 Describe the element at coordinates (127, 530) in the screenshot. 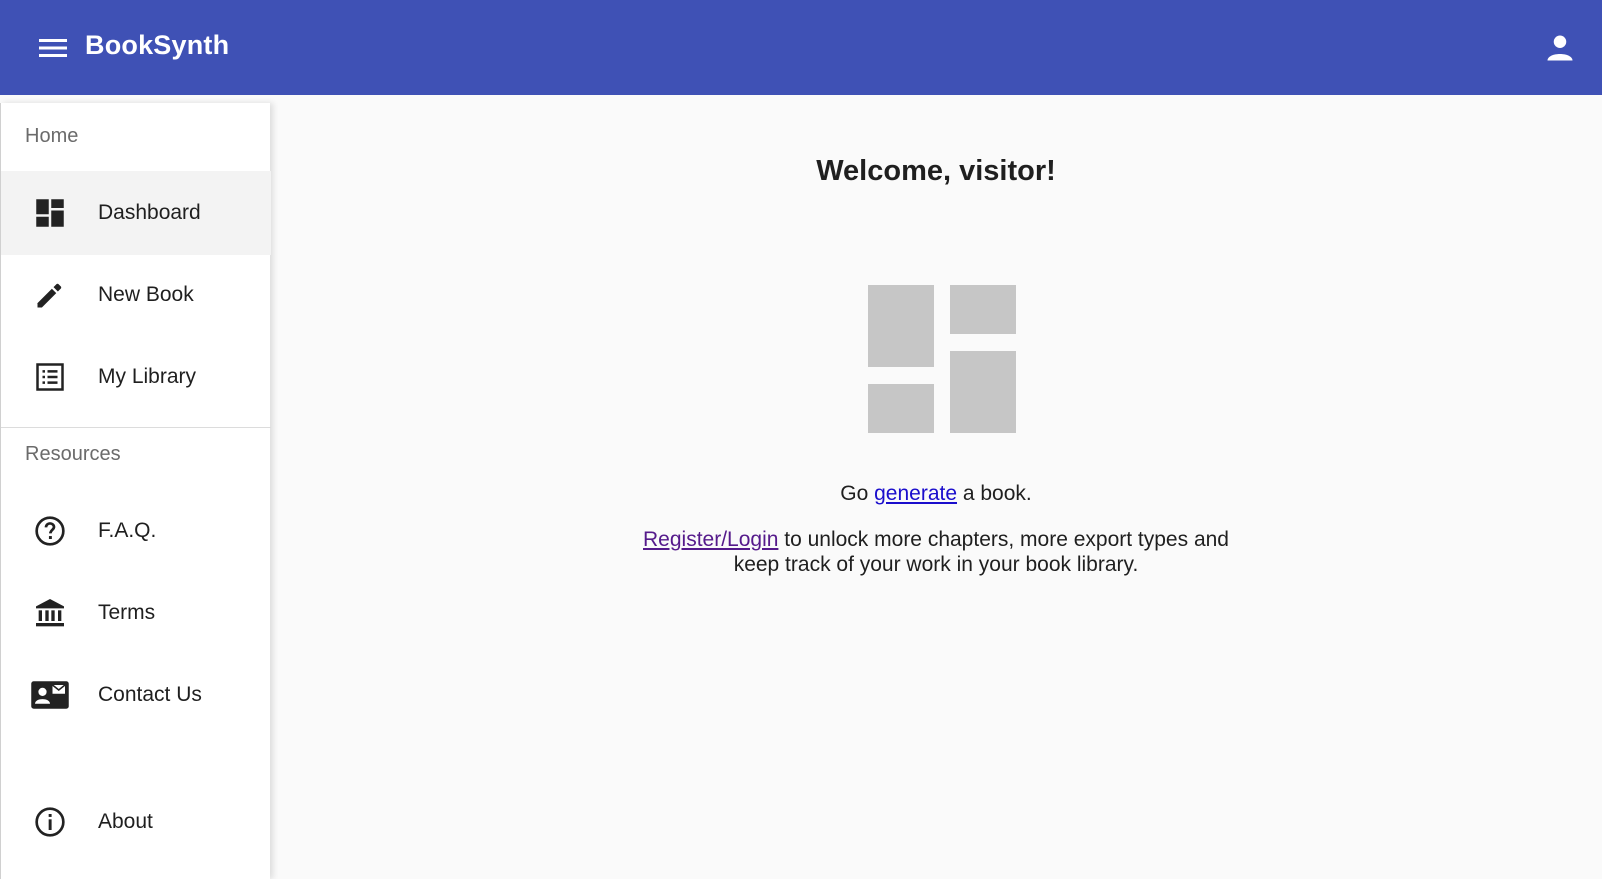

I see `sidebar-item-label: F.A.Q.` at that location.